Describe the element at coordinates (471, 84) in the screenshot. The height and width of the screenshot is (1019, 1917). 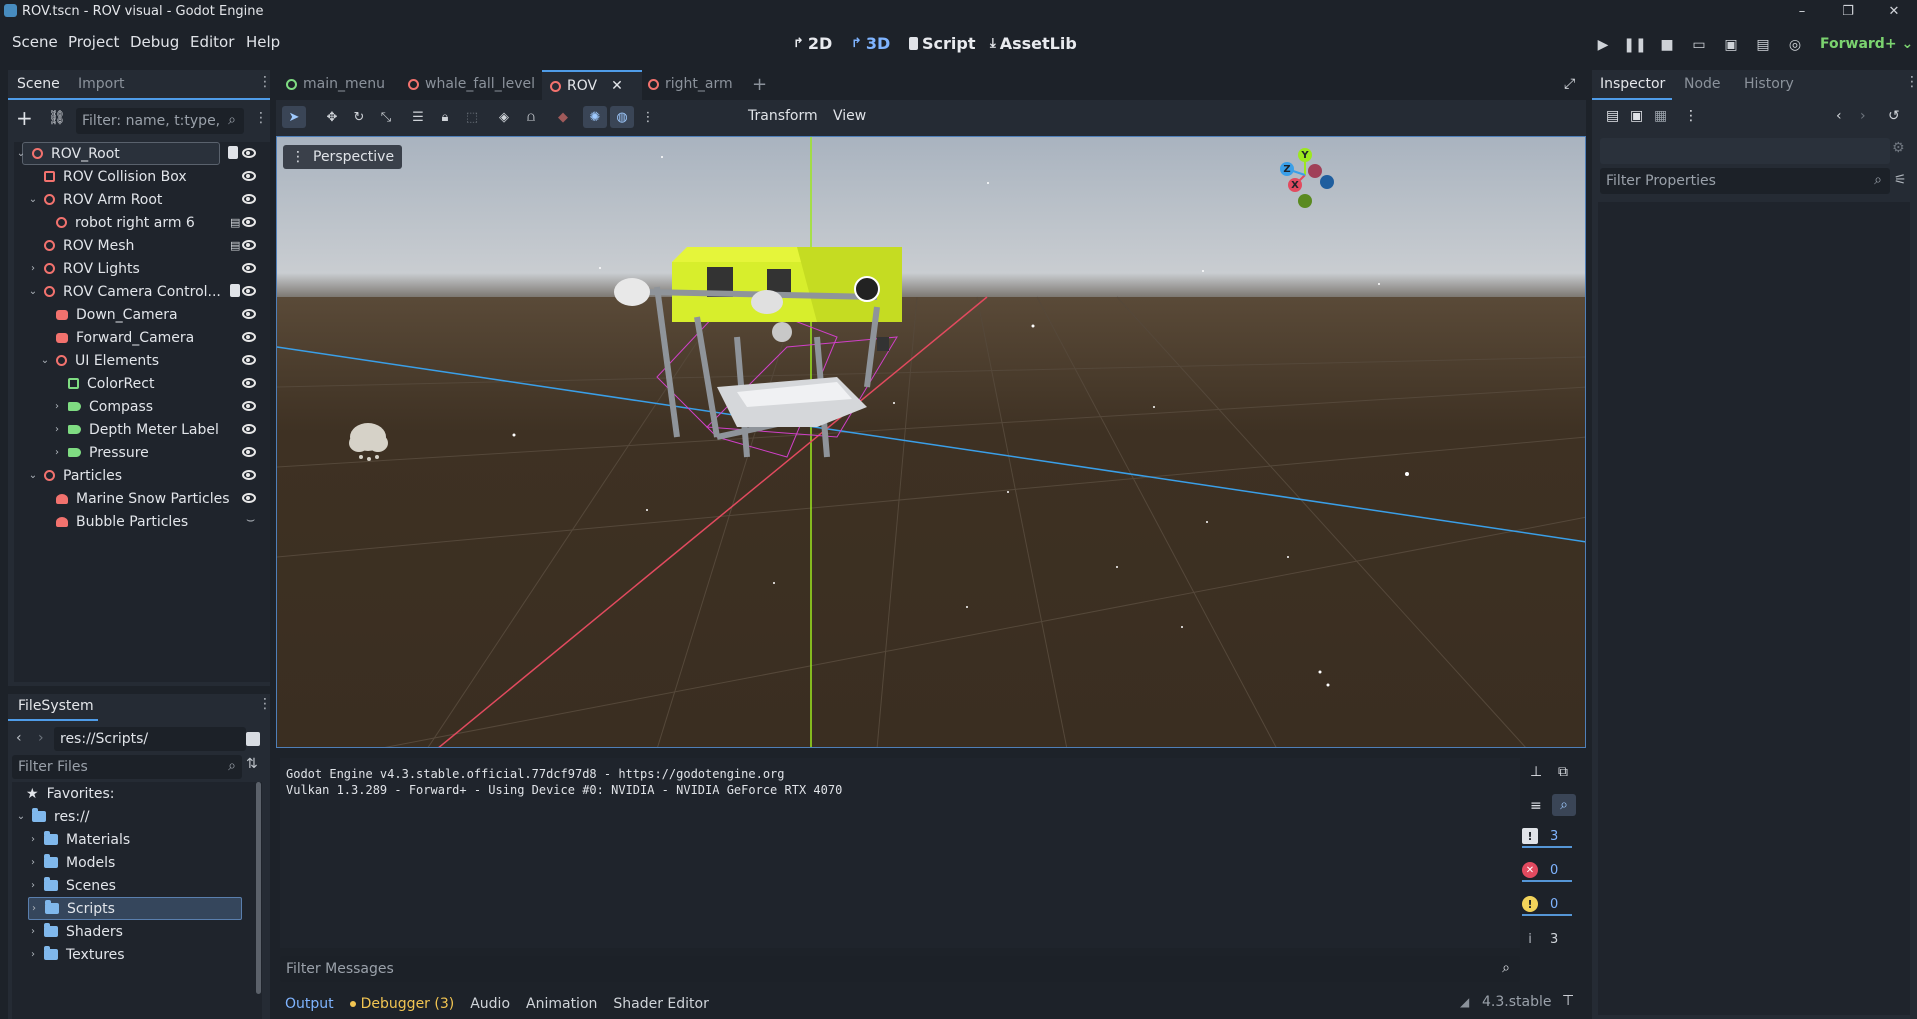
I see `scene-tab-whale-fall: whale_fall_level` at that location.